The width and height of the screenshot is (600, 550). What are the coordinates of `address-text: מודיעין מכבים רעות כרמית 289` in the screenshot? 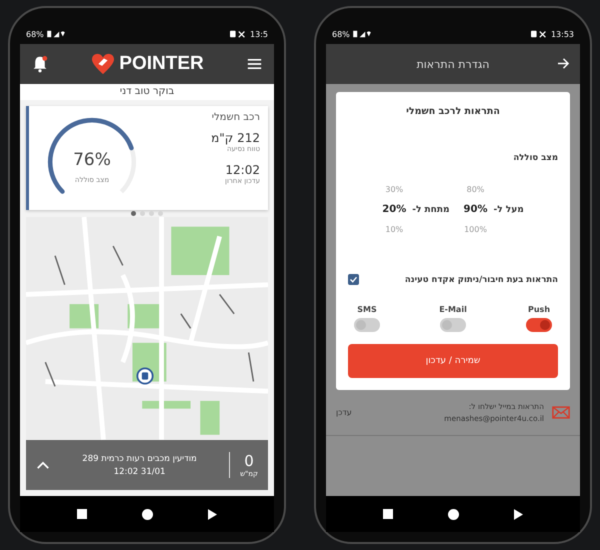 It's located at (139, 459).